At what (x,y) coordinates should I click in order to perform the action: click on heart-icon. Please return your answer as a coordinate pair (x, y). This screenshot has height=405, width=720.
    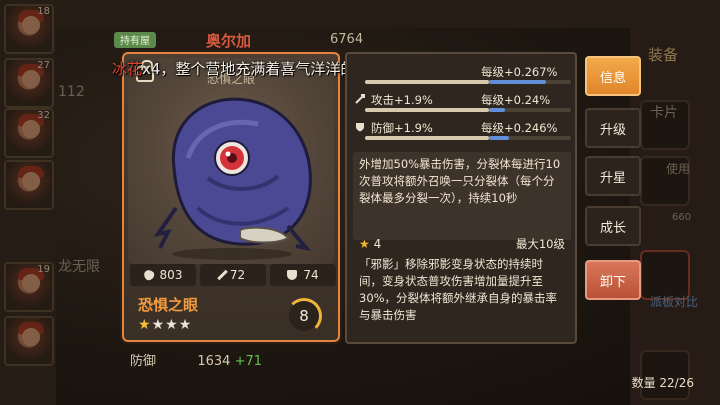
    Looking at the image, I should click on (148, 275).